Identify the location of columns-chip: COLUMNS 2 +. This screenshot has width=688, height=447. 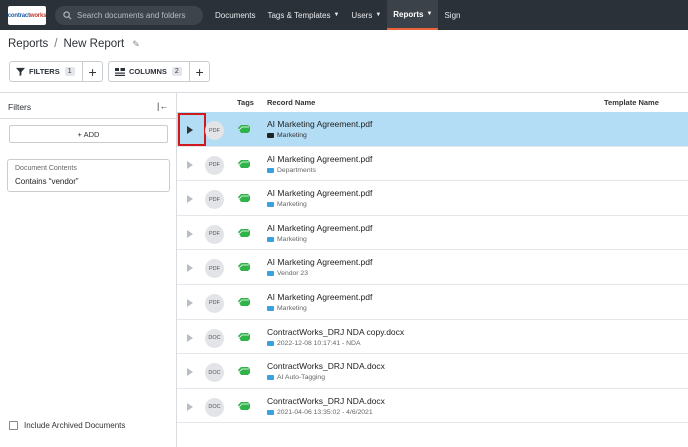
(159, 71).